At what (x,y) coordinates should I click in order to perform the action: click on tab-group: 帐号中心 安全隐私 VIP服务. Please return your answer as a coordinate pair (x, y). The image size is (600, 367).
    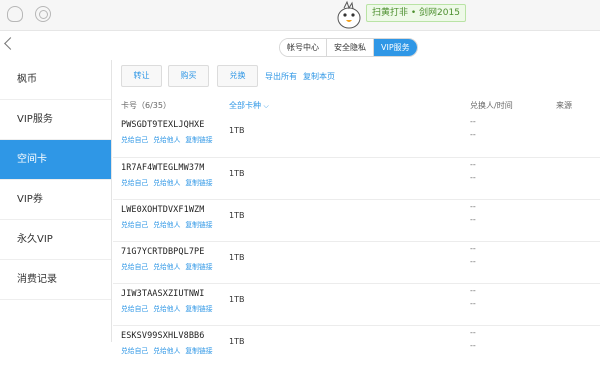
    Looking at the image, I should click on (348, 47).